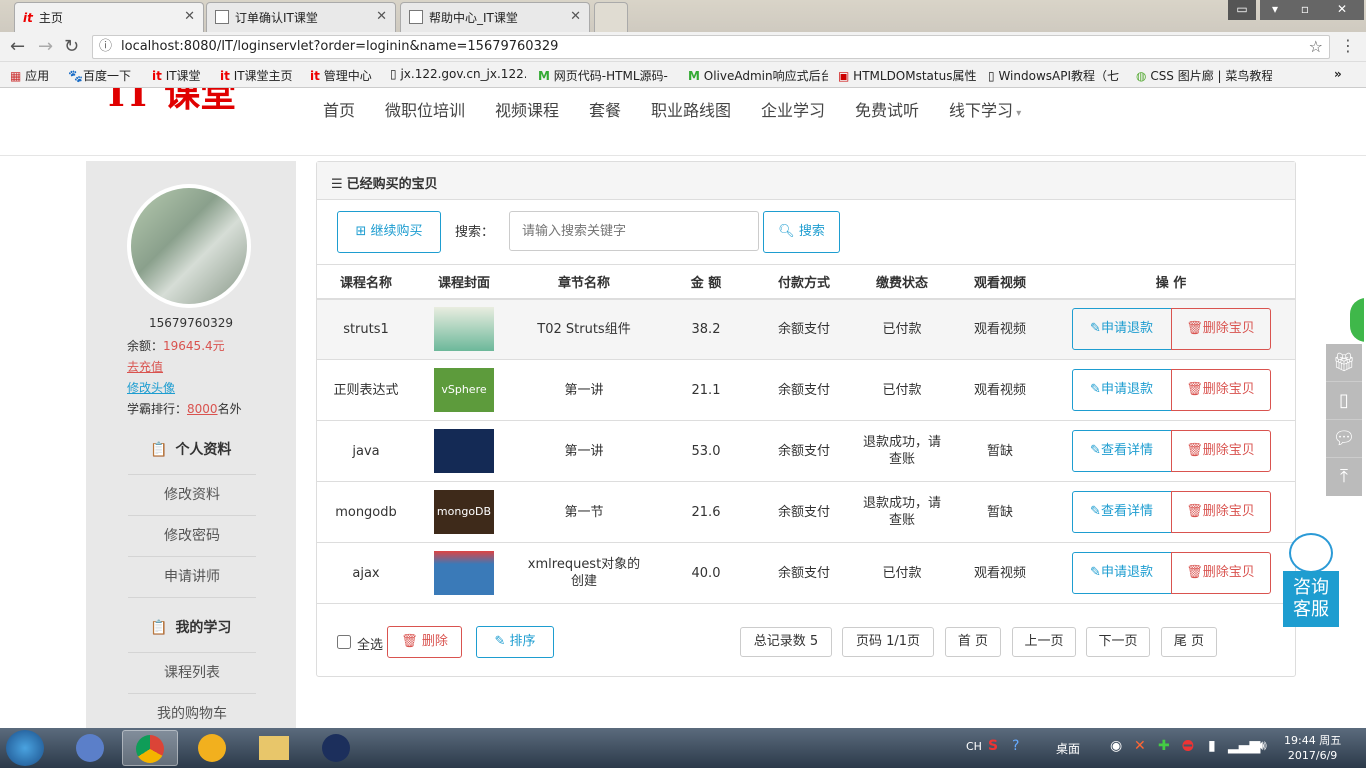 This screenshot has height=768, width=1366. What do you see at coordinates (605, 109) in the screenshot?
I see `nav-packages: 套餐` at bounding box center [605, 109].